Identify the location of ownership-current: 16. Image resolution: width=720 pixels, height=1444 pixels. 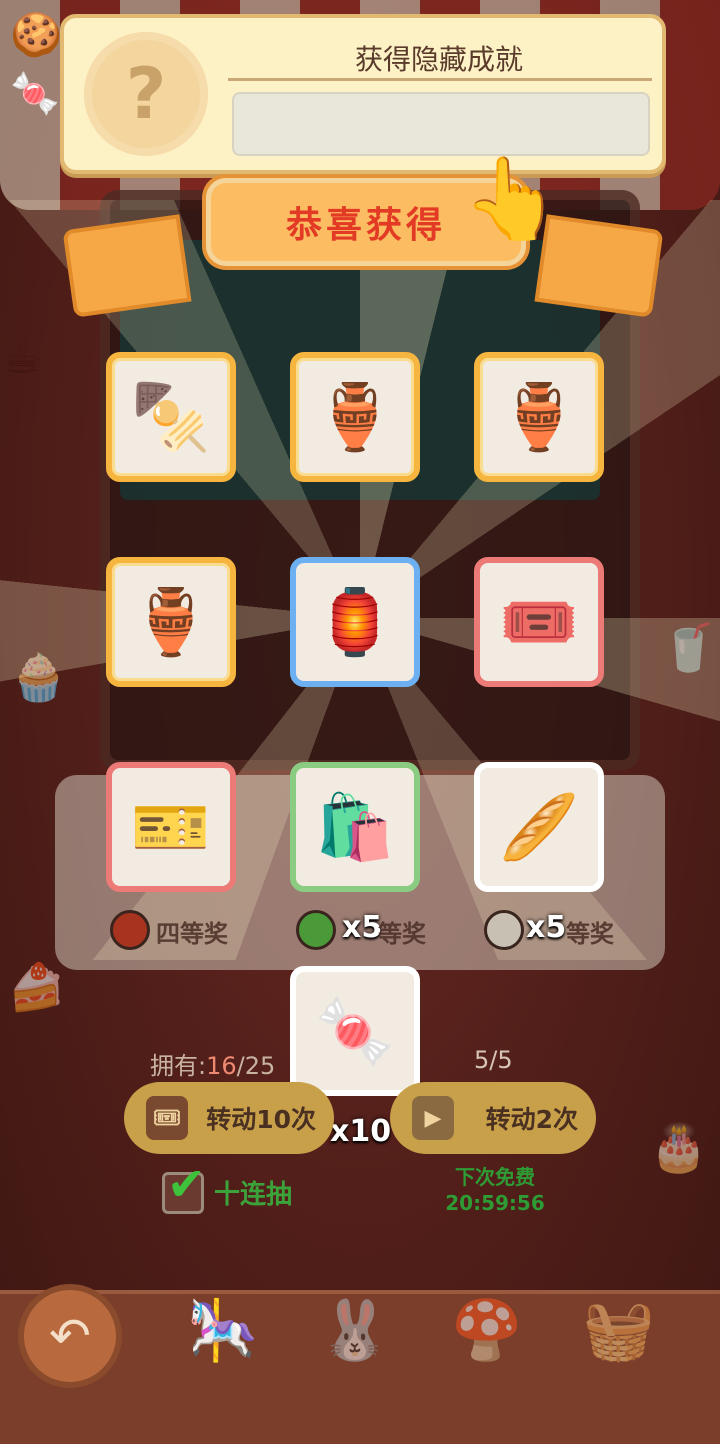
(221, 1066).